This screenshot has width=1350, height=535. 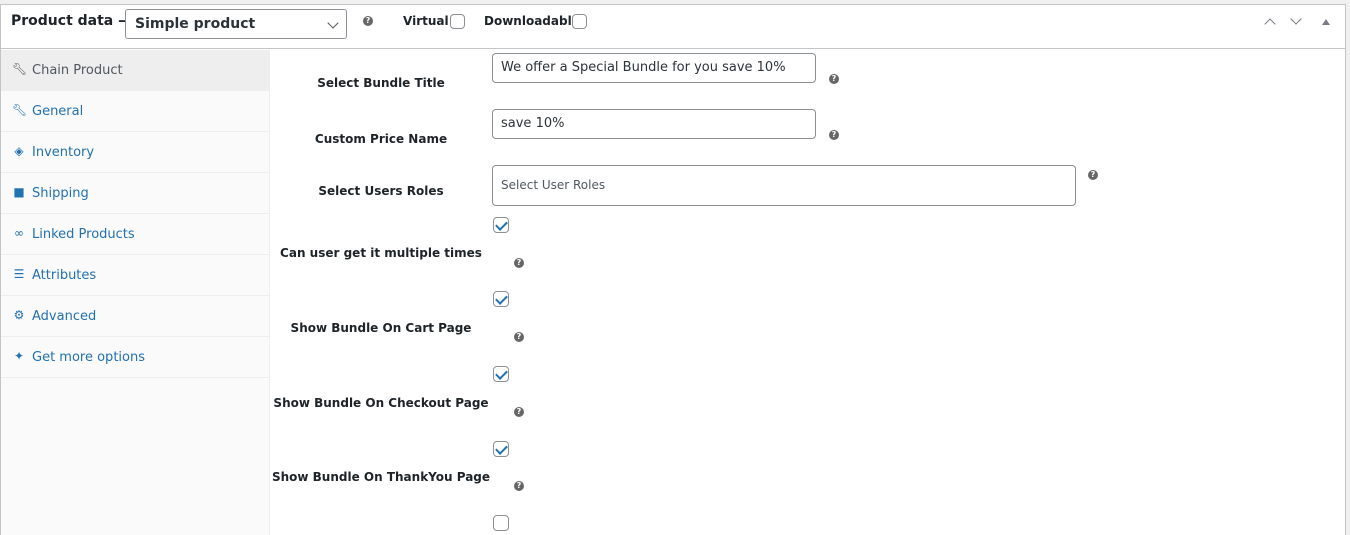 What do you see at coordinates (1326, 22) in the screenshot?
I see `collapse-toggle-icon` at bounding box center [1326, 22].